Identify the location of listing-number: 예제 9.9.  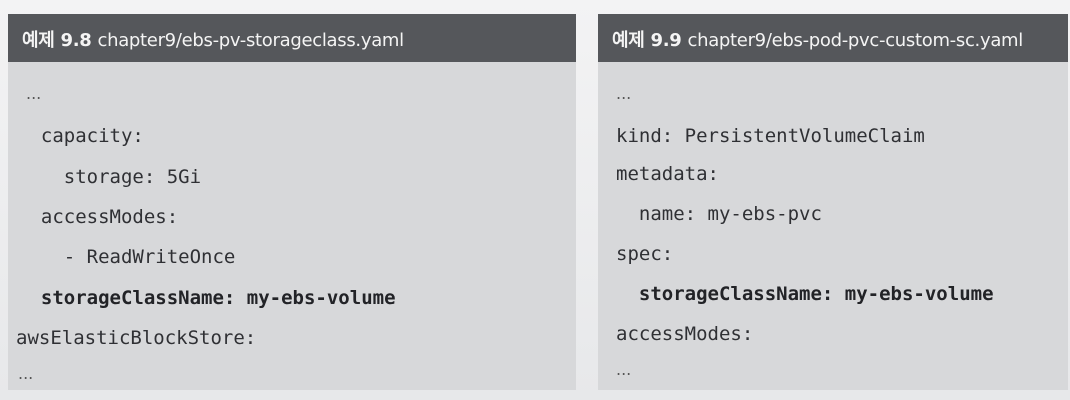
(647, 40).